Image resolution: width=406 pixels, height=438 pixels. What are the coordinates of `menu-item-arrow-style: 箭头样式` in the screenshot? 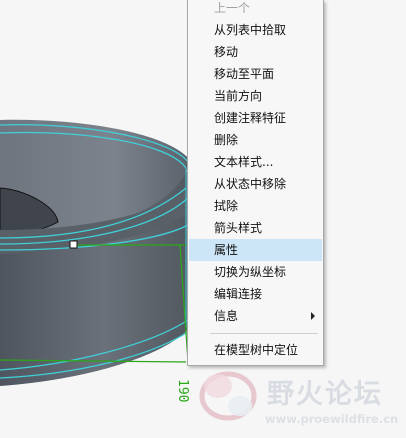 It's located at (255, 228).